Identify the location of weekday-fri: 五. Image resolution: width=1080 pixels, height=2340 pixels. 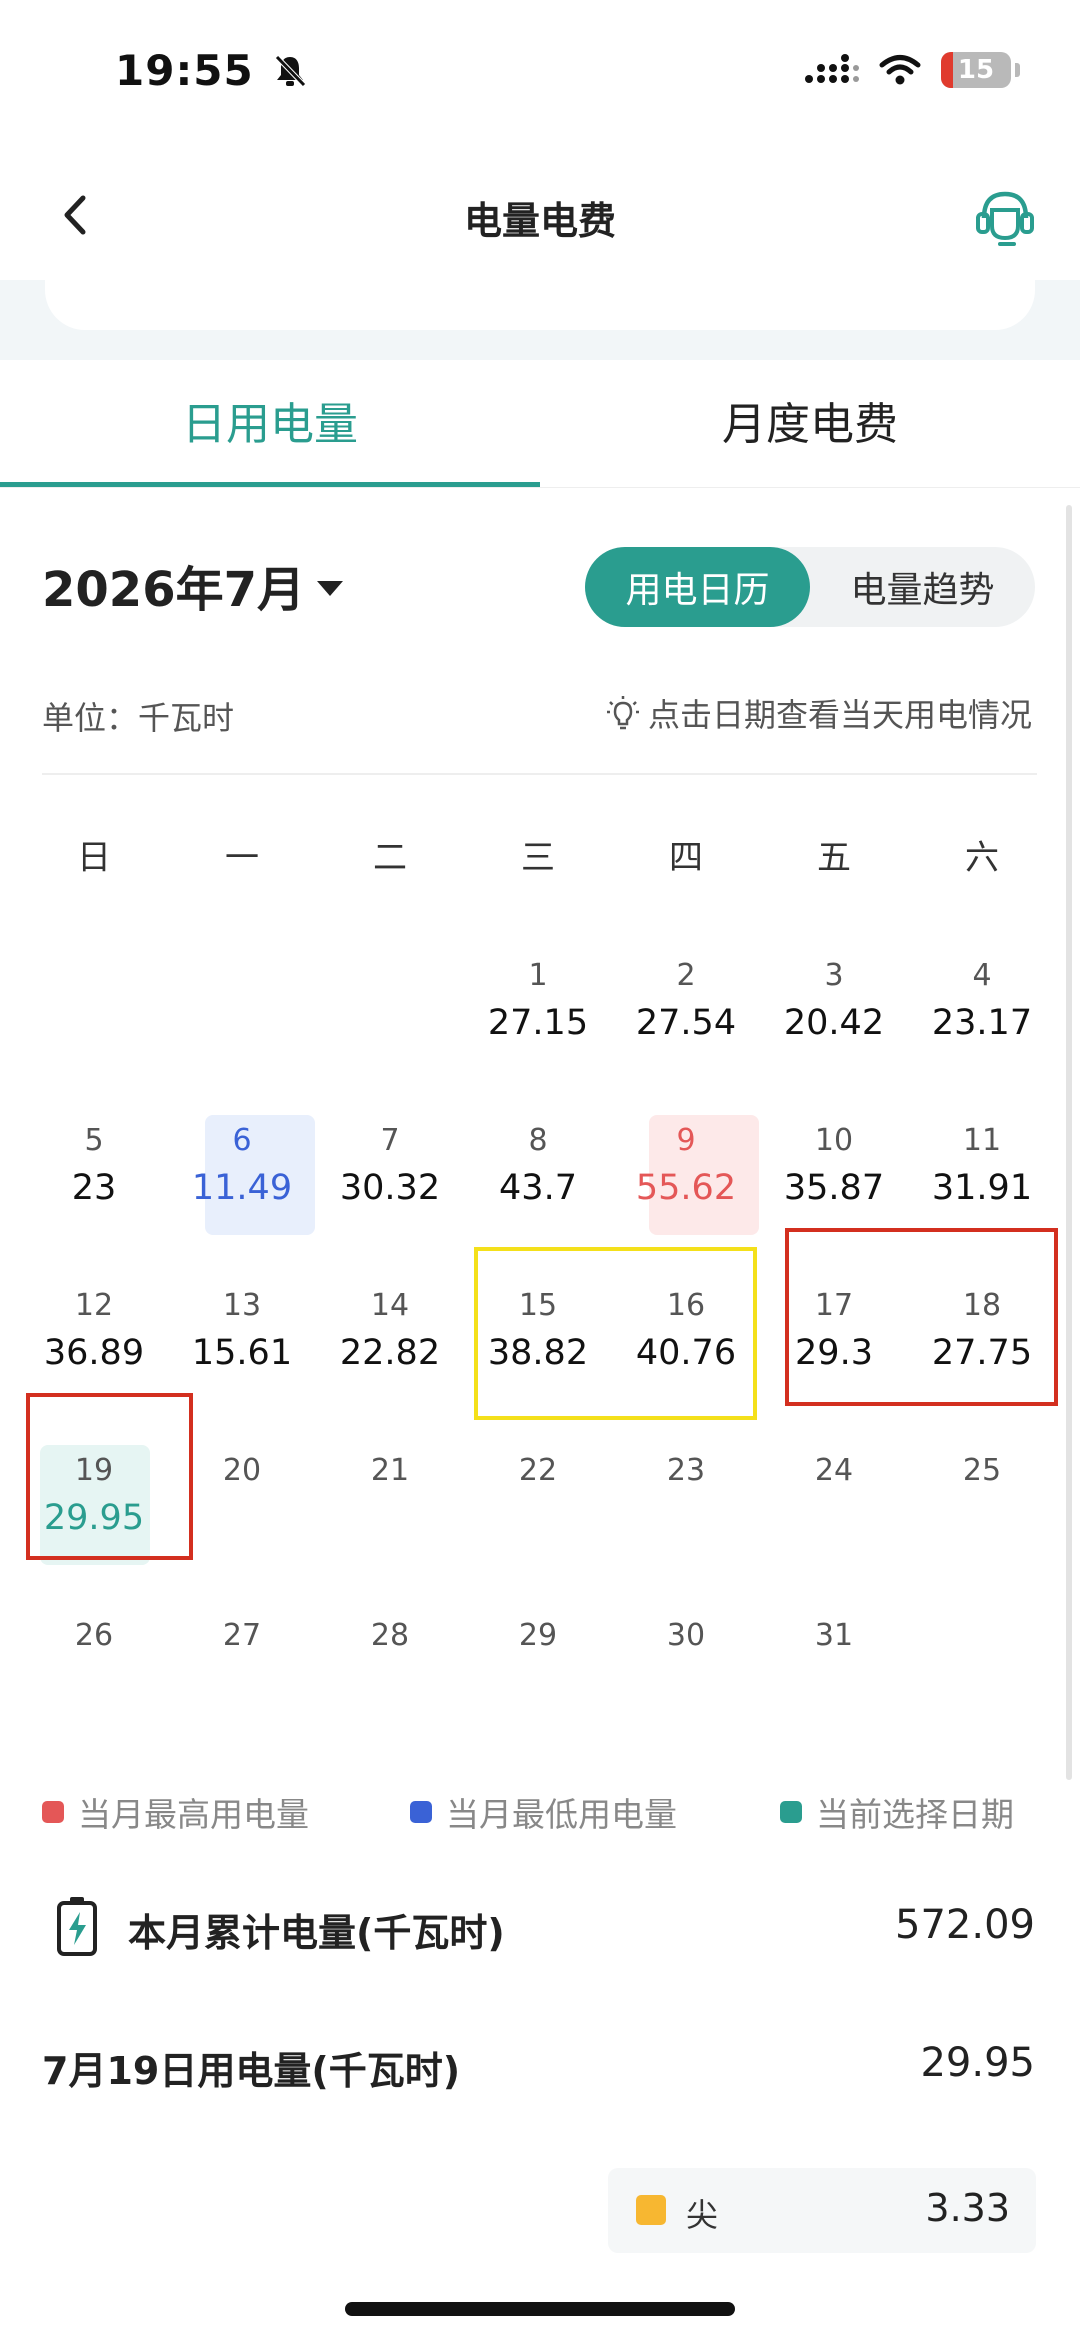
(834, 858).